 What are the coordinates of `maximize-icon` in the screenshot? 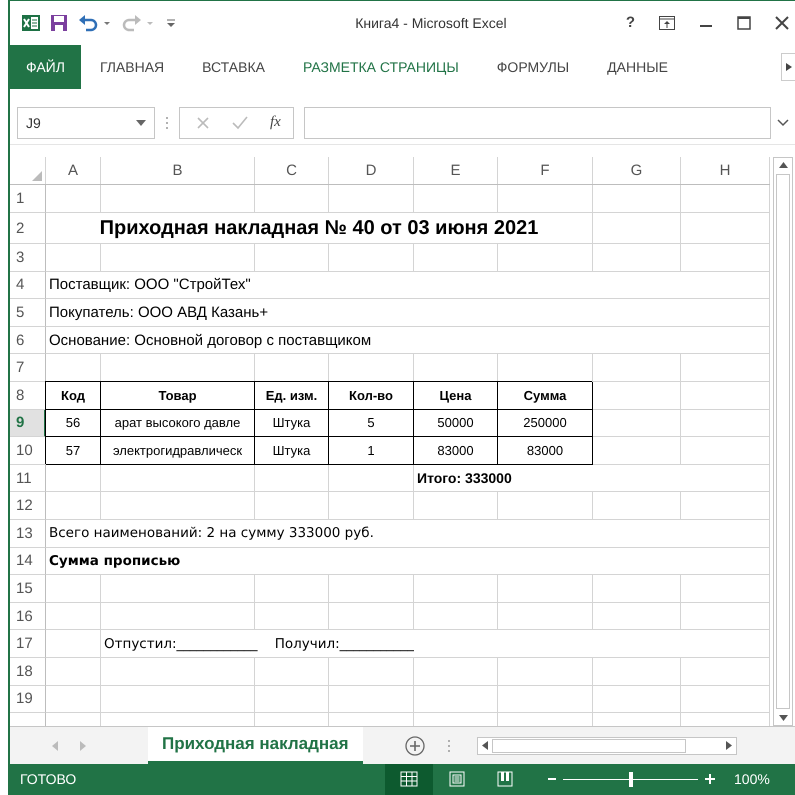 It's located at (744, 23).